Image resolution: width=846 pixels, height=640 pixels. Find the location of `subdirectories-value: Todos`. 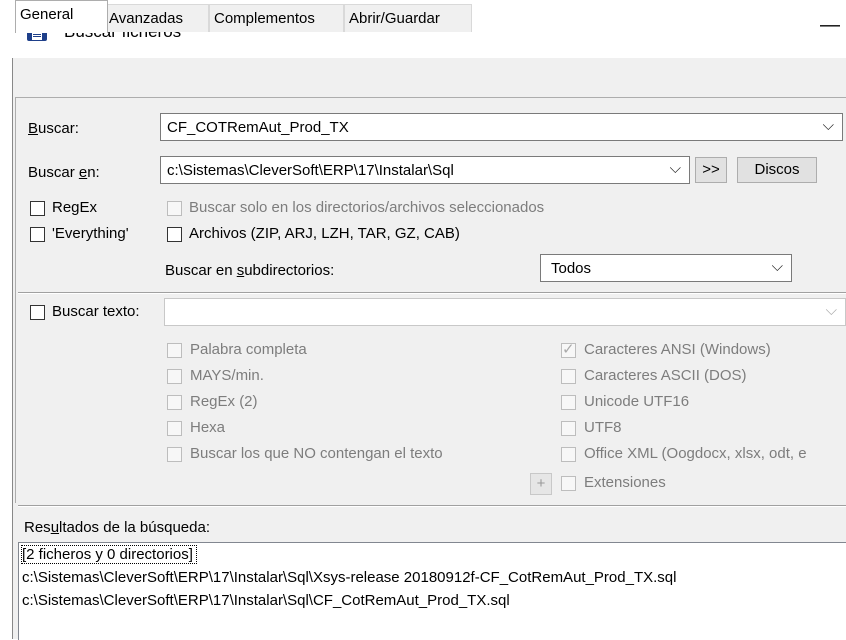

subdirectories-value: Todos is located at coordinates (571, 268).